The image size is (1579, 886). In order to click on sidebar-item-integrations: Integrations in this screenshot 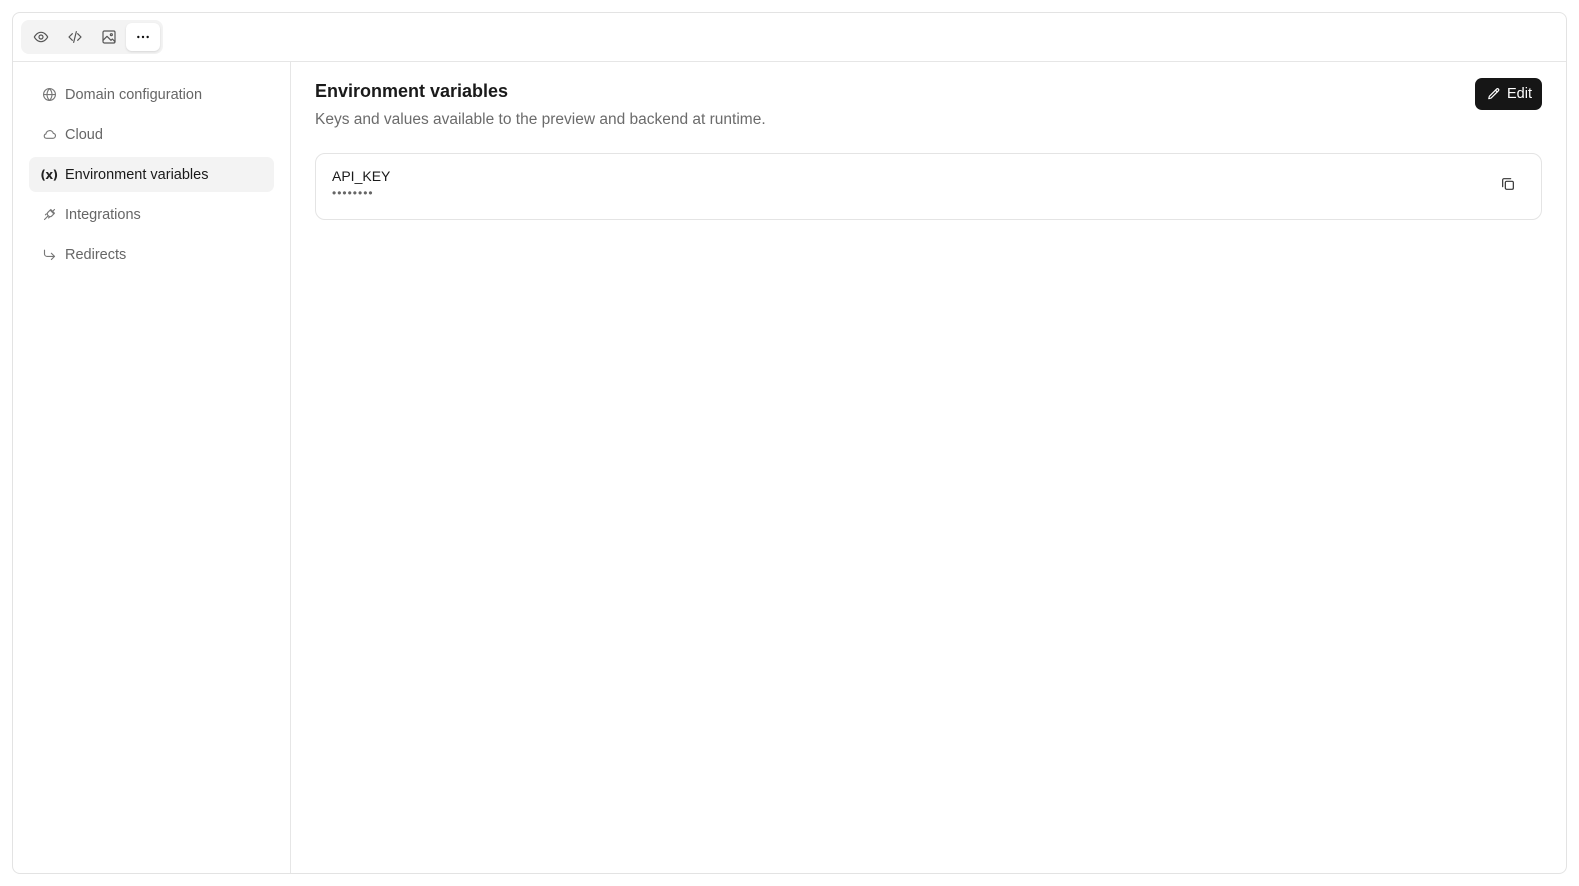, I will do `click(151, 214)`.